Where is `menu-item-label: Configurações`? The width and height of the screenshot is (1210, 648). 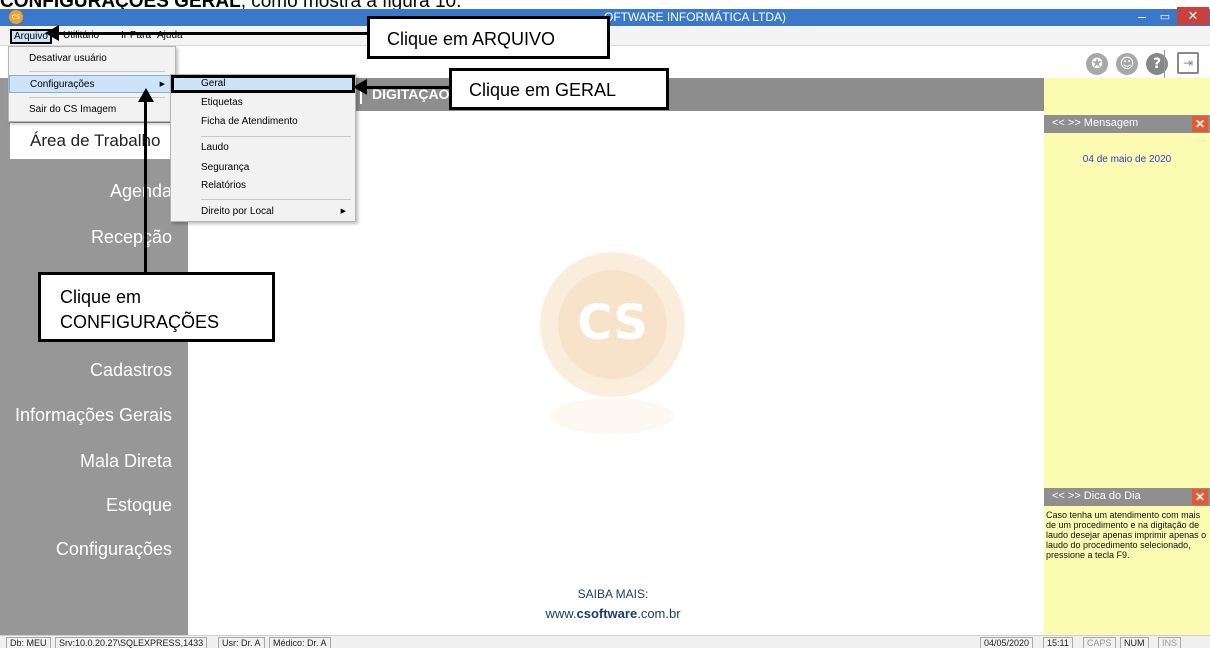
menu-item-label: Configurações is located at coordinates (62, 84).